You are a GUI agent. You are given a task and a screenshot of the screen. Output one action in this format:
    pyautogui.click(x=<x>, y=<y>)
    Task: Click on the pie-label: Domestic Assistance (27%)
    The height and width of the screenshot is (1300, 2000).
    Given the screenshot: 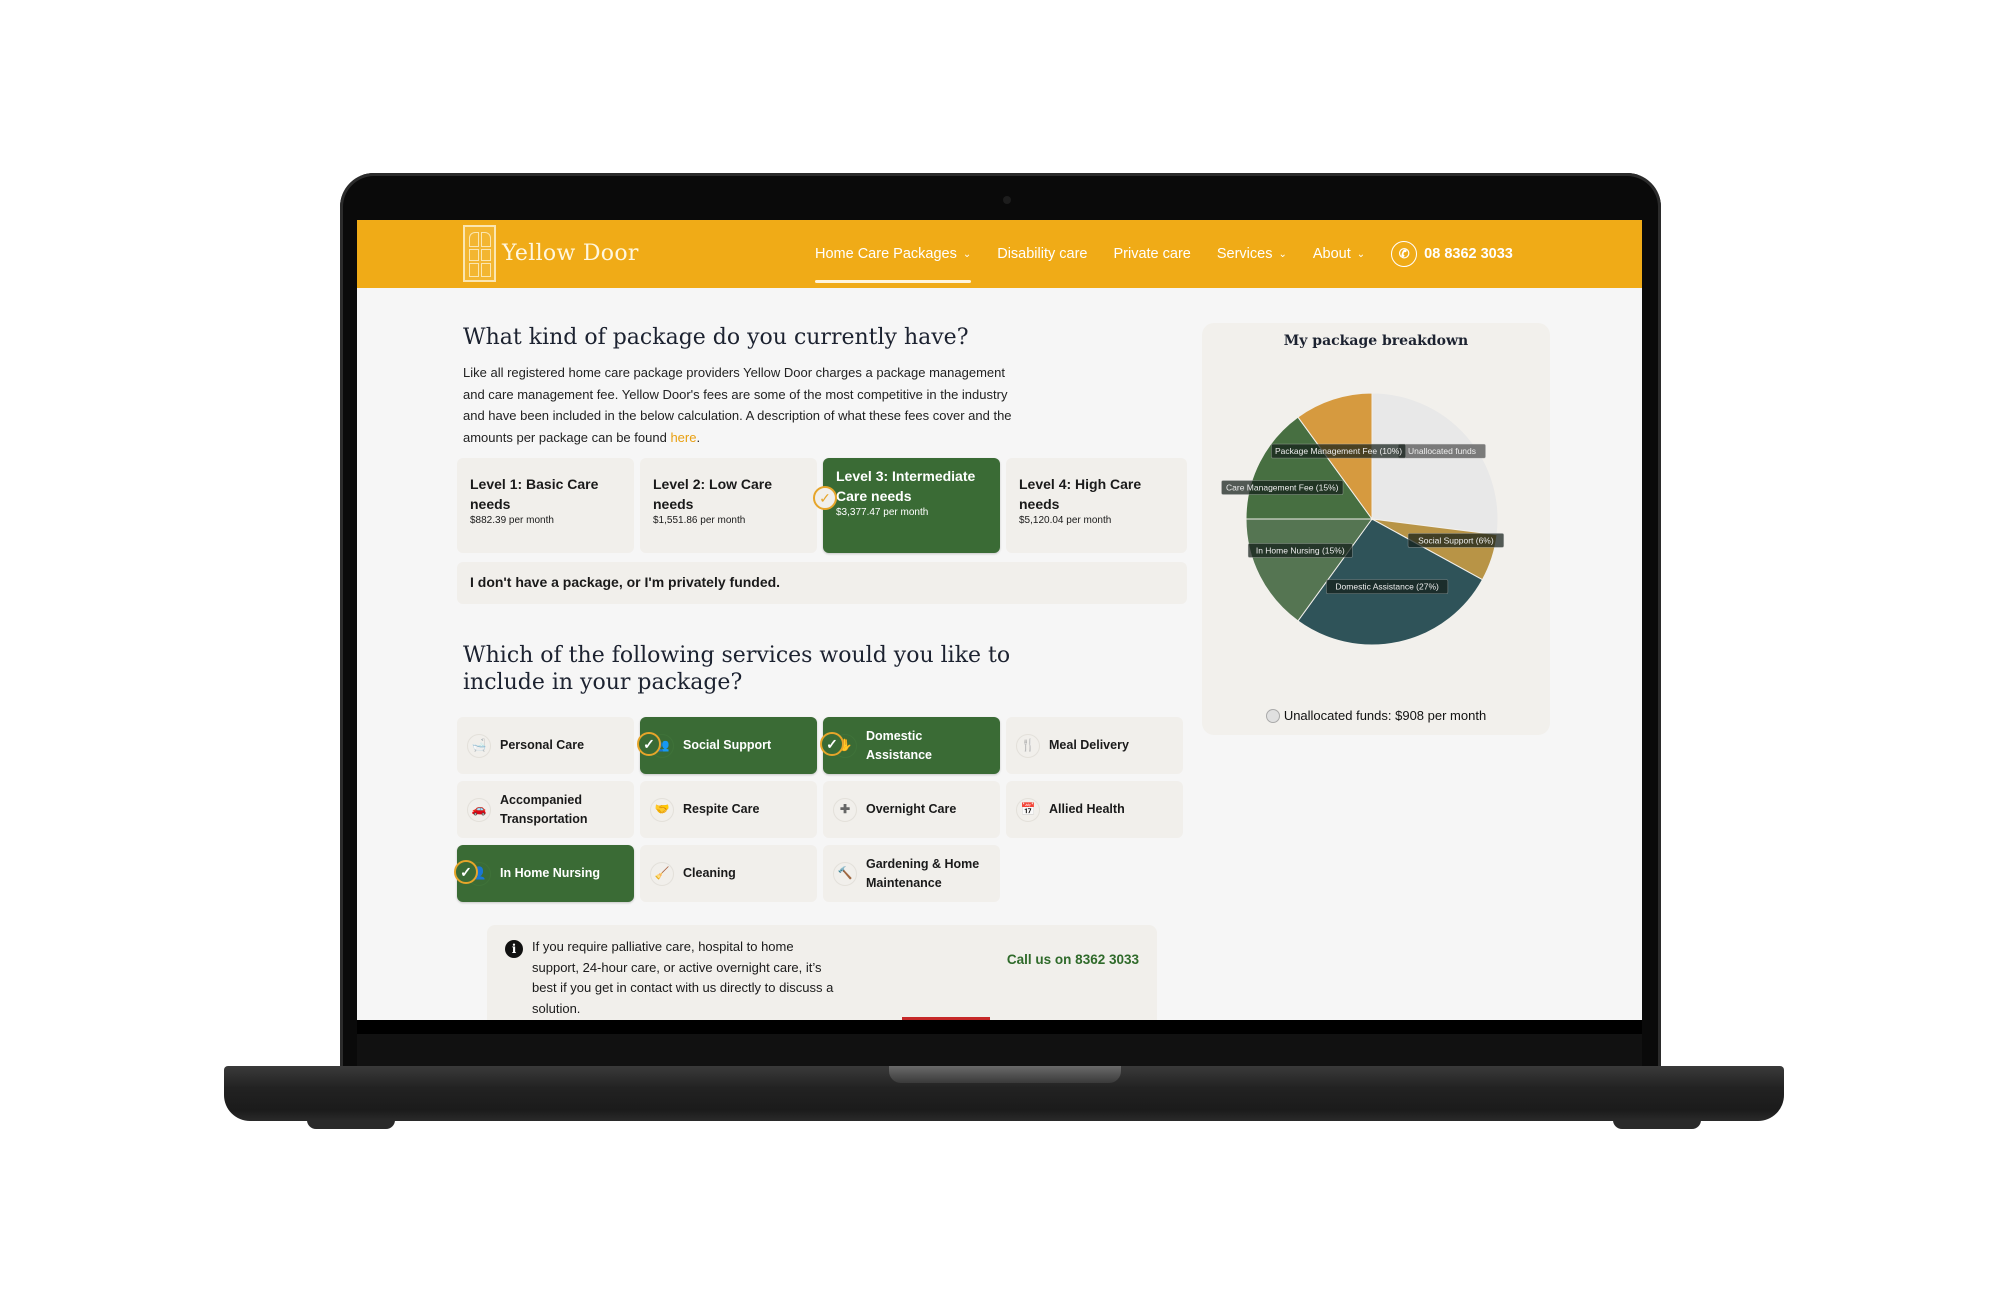 What is the action you would take?
    pyautogui.click(x=1387, y=586)
    